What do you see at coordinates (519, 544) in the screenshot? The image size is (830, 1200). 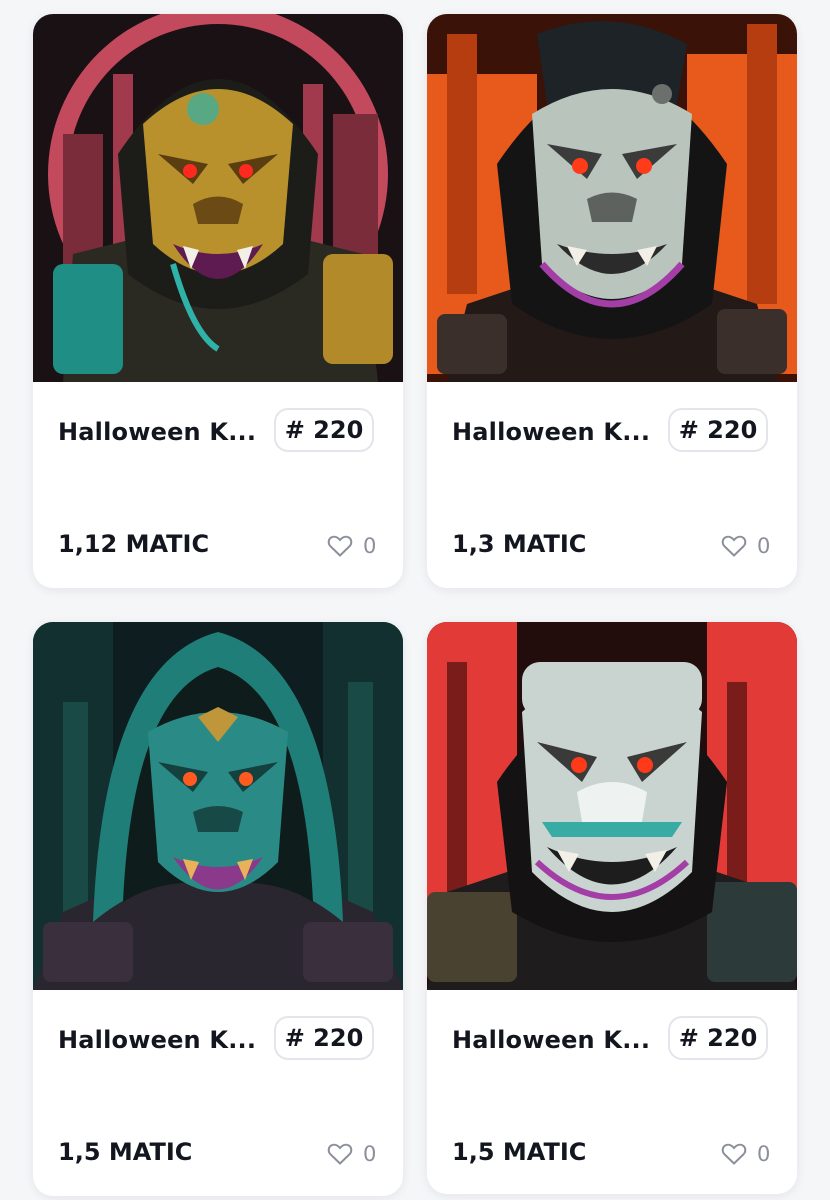 I see `nft-price: 1,3 MATIC` at bounding box center [519, 544].